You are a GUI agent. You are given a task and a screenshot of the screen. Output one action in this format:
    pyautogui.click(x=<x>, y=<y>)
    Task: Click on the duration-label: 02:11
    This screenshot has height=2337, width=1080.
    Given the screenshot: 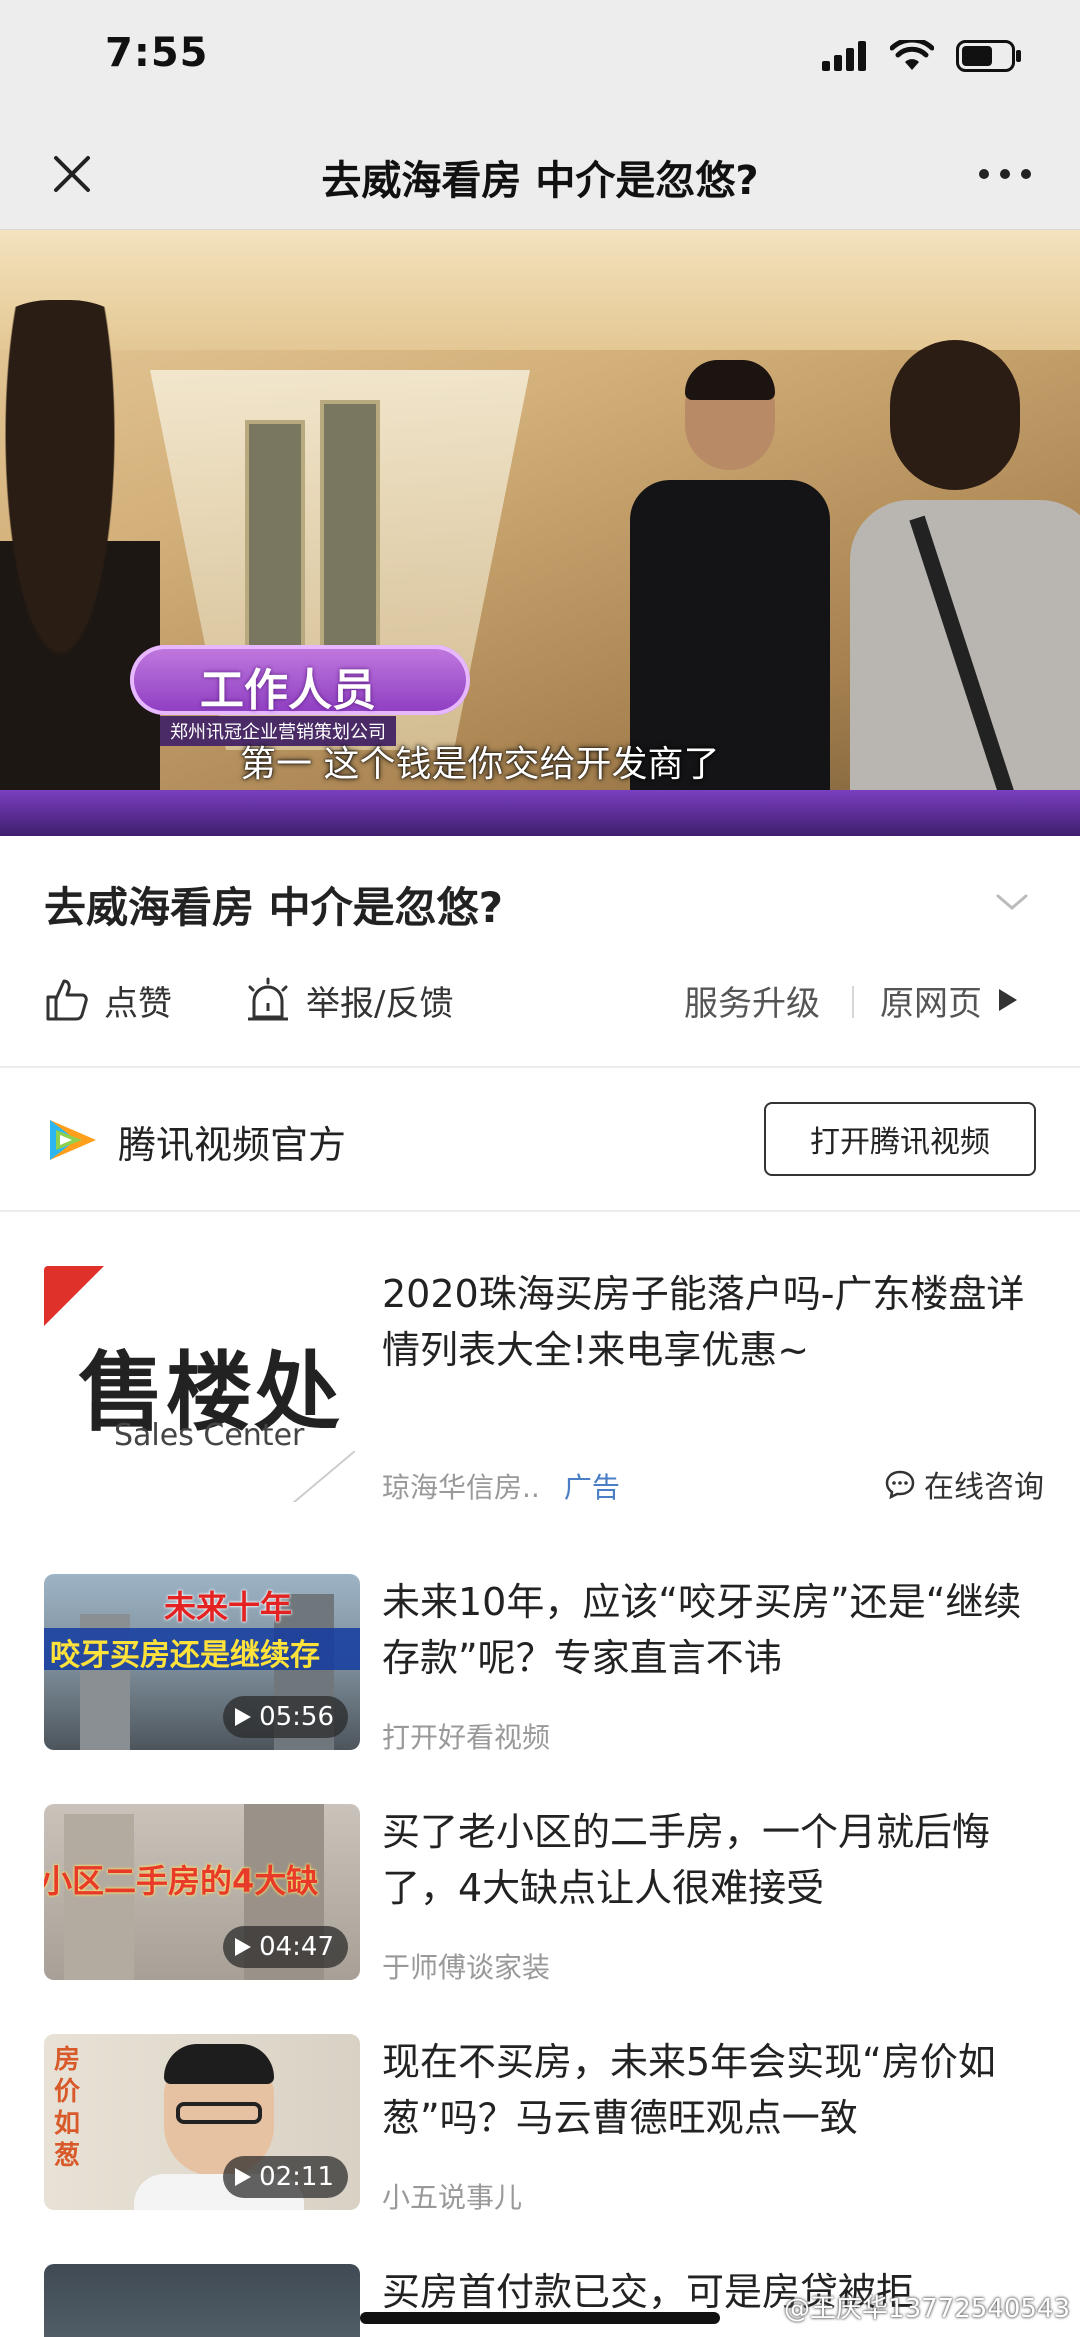 What is the action you would take?
    pyautogui.click(x=296, y=2177)
    